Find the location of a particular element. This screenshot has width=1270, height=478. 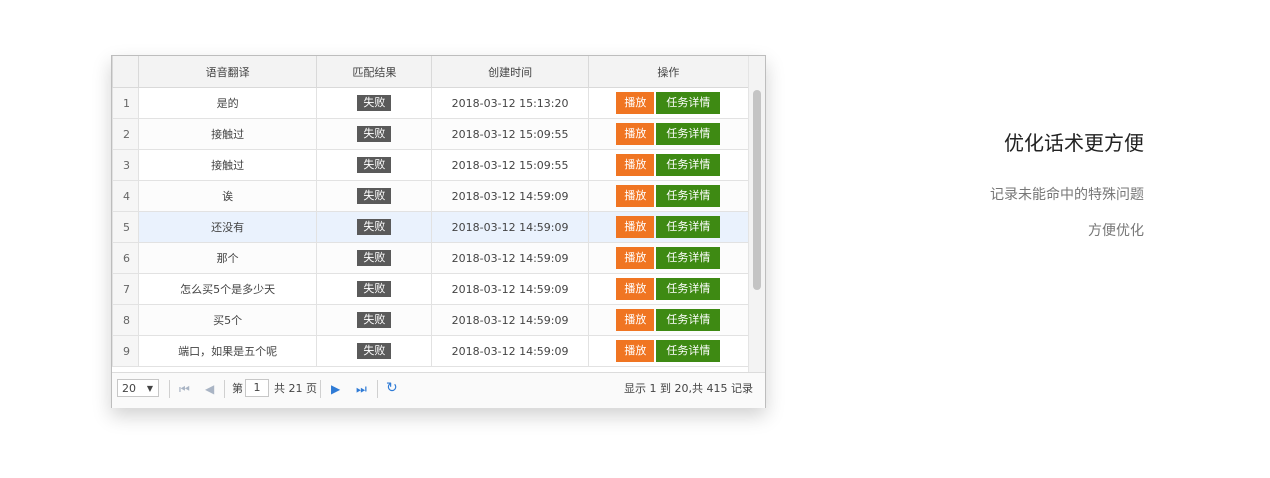

voice-text-cell: 诶 is located at coordinates (228, 196).